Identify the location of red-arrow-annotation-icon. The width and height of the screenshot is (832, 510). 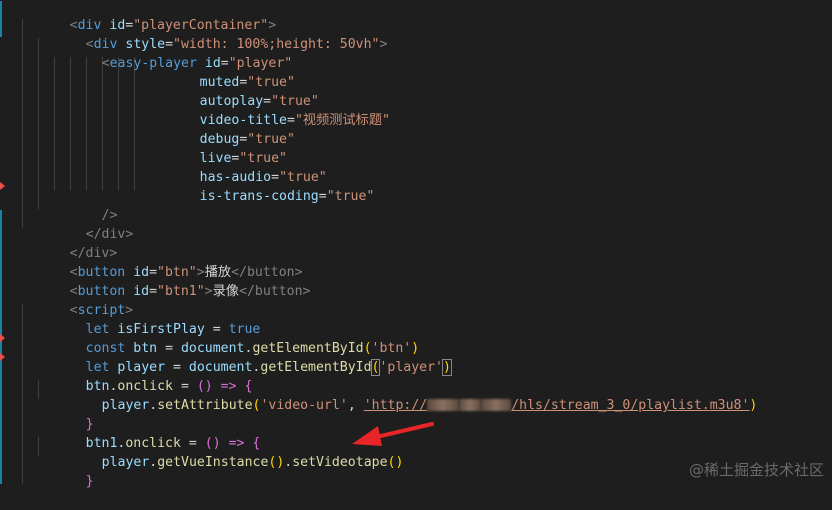
(393, 434).